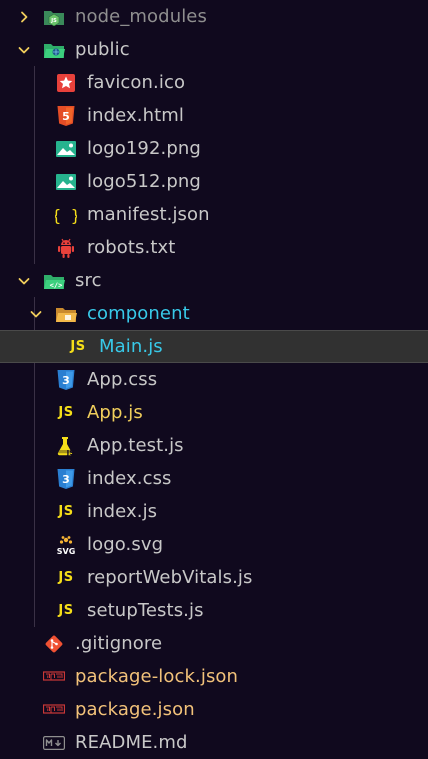  I want to click on tree-item-label: App.css, so click(122, 379).